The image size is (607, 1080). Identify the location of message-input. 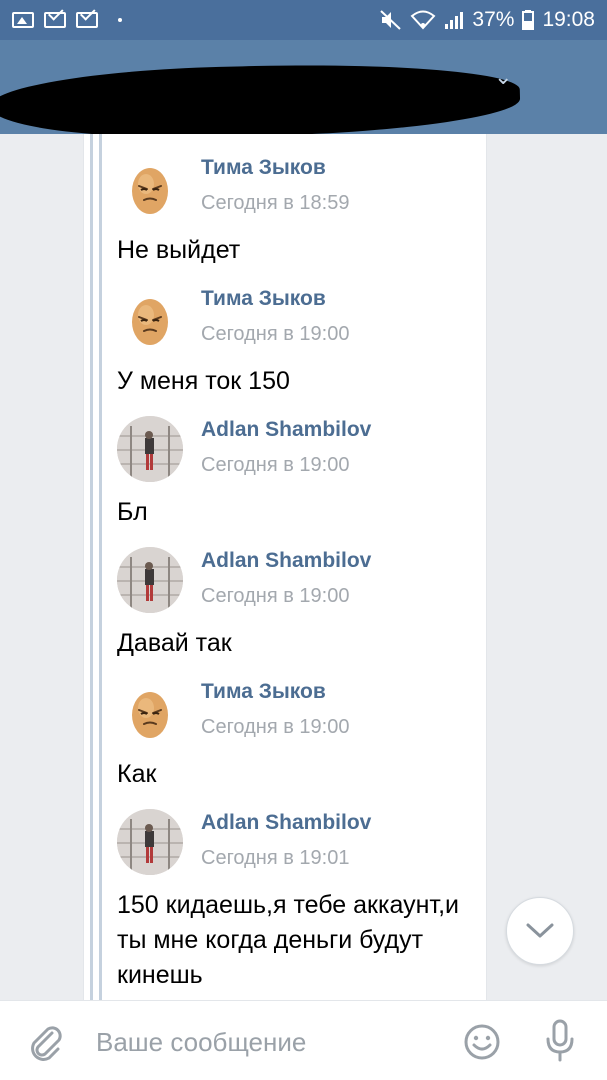
(266, 1042).